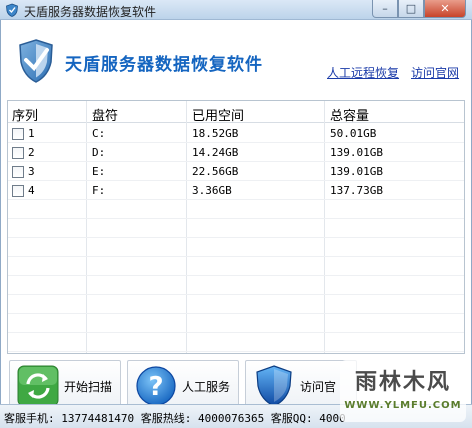 Image resolution: width=472 pixels, height=428 pixels. I want to click on start-scan-button: 开始扫描, so click(65, 385).